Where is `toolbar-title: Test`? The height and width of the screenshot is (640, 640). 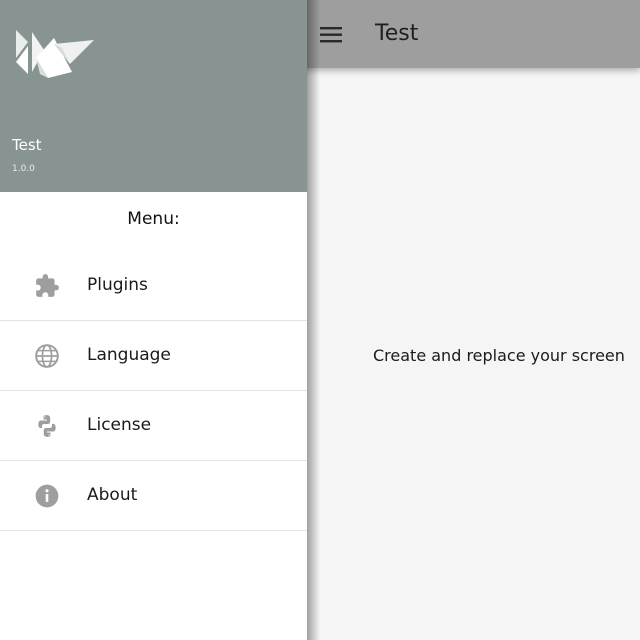
toolbar-title: Test is located at coordinates (397, 33).